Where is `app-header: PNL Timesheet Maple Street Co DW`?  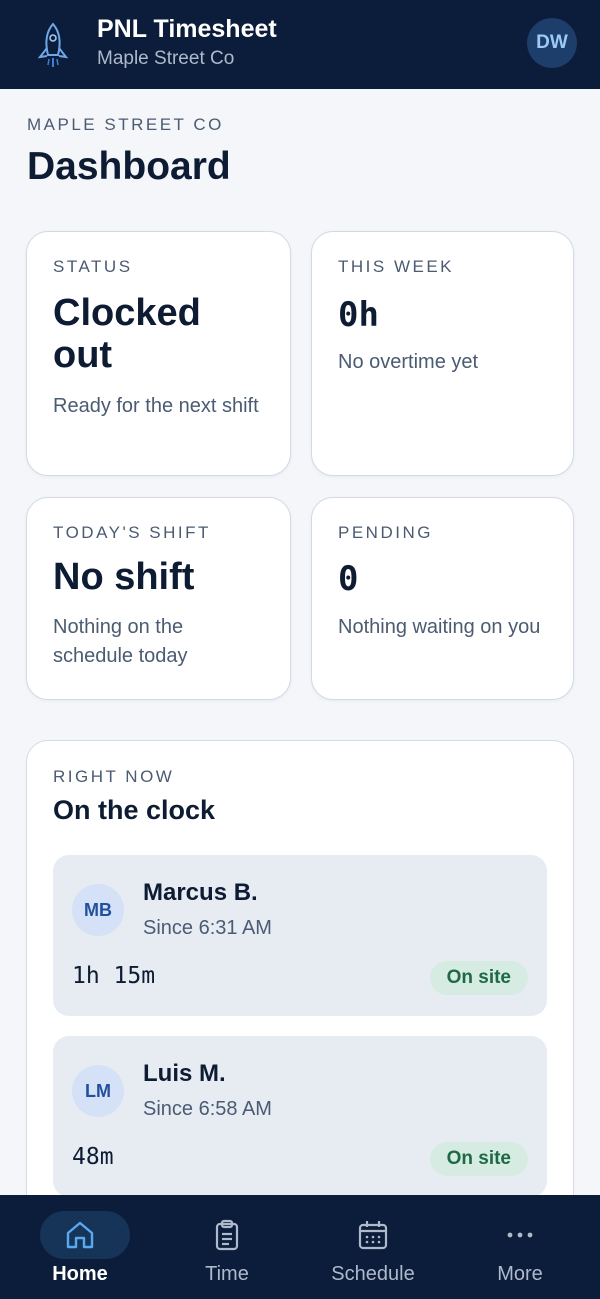
app-header: PNL Timesheet Maple Street Co DW is located at coordinates (300, 44).